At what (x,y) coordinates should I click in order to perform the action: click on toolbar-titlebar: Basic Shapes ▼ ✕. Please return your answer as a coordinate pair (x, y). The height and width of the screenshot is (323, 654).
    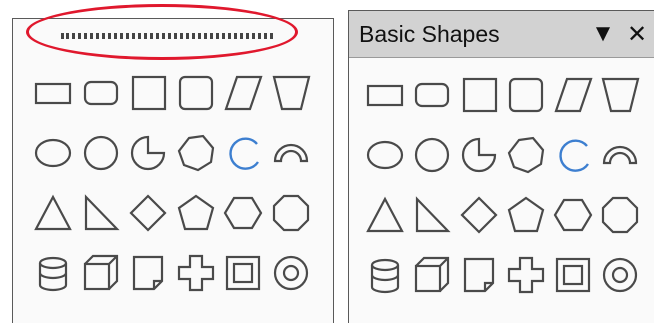
    Looking at the image, I should click on (501, 34).